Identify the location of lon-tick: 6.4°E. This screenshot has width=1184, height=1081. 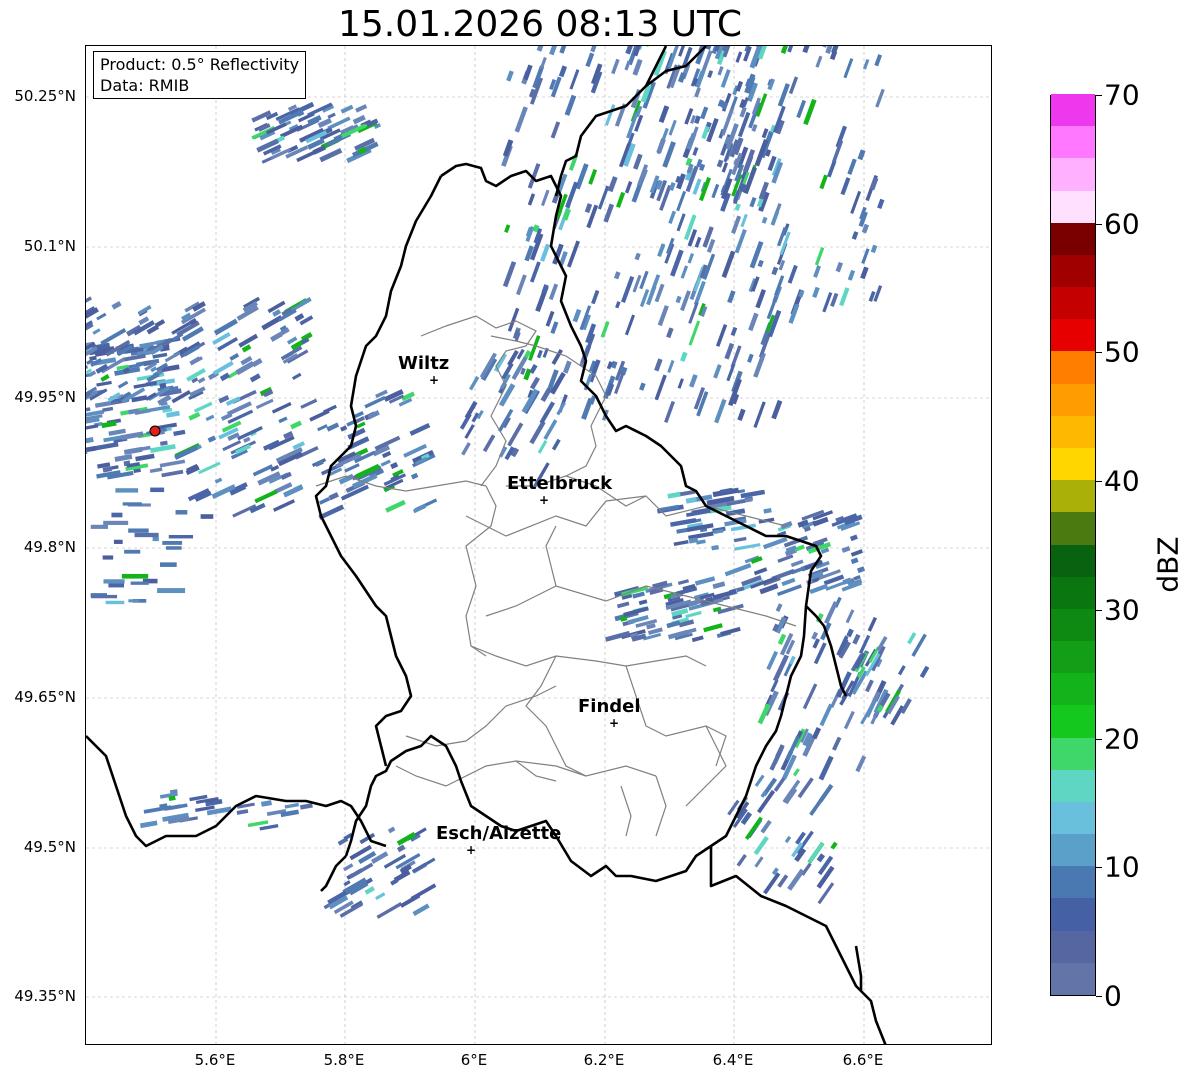
(733, 1060).